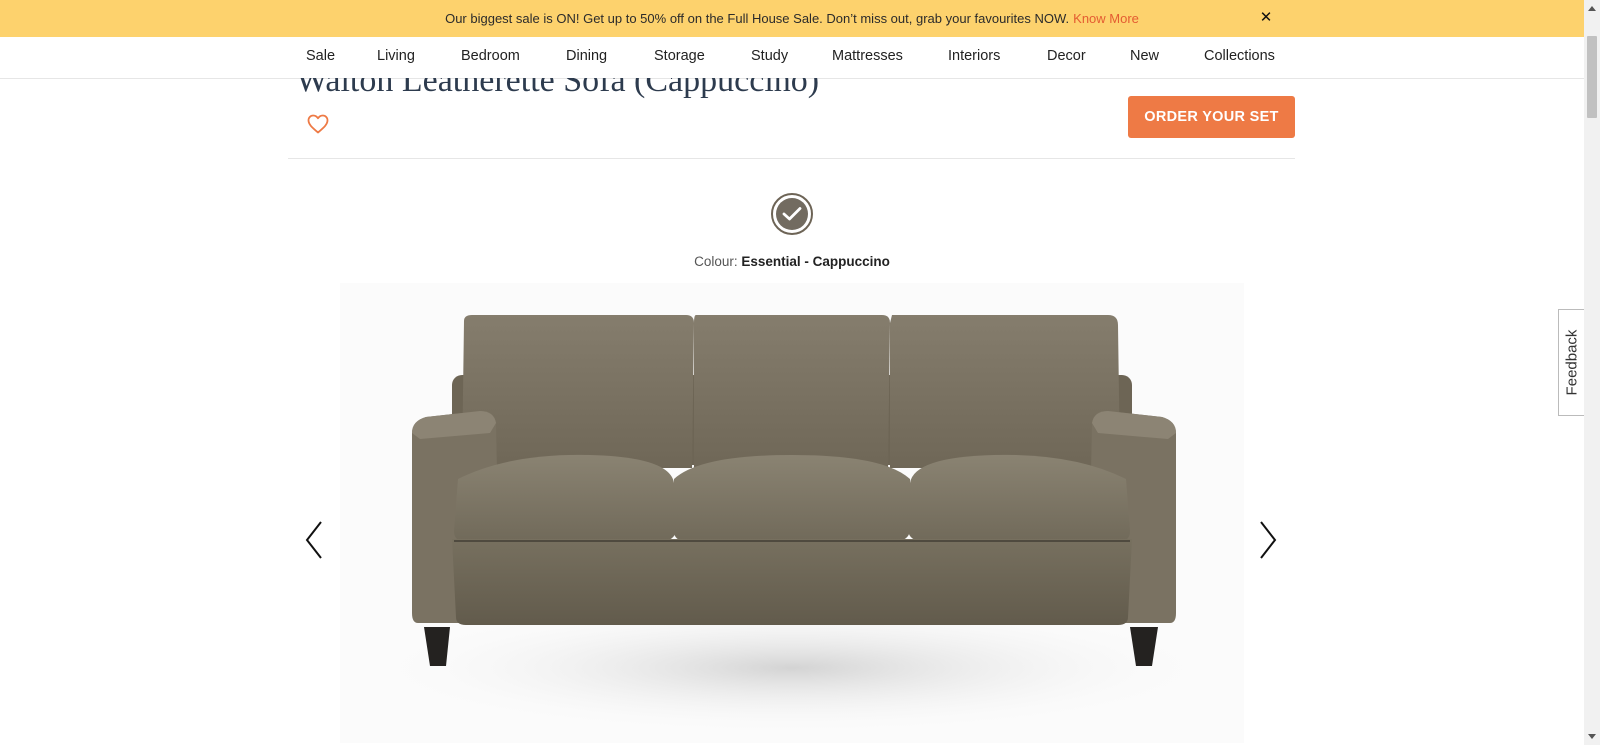  What do you see at coordinates (1592, 737) in the screenshot?
I see `scroll-down-icon` at bounding box center [1592, 737].